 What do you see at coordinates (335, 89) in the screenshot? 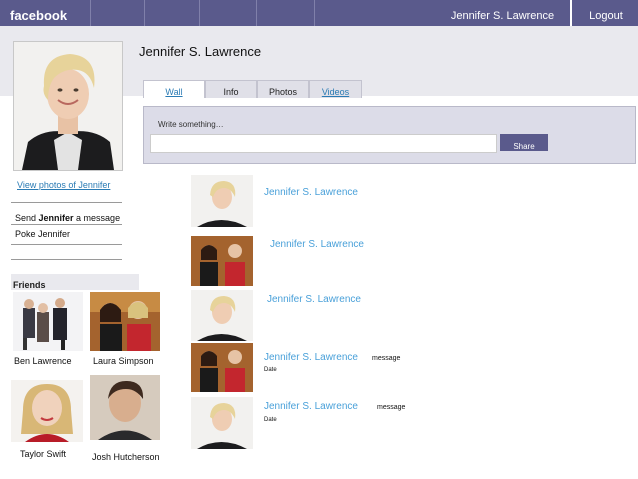
I see `tab-videos: Videos` at bounding box center [335, 89].